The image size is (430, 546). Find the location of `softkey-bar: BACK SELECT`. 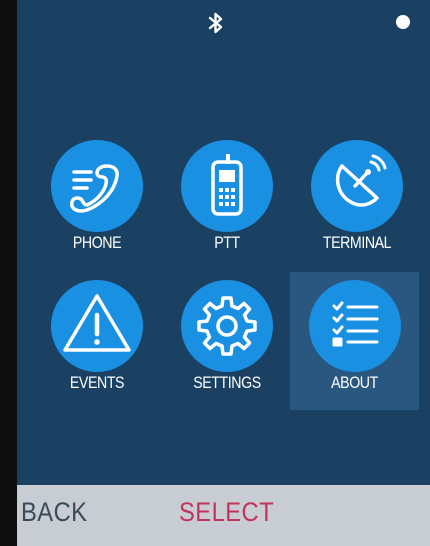

softkey-bar: BACK SELECT is located at coordinates (223, 515).